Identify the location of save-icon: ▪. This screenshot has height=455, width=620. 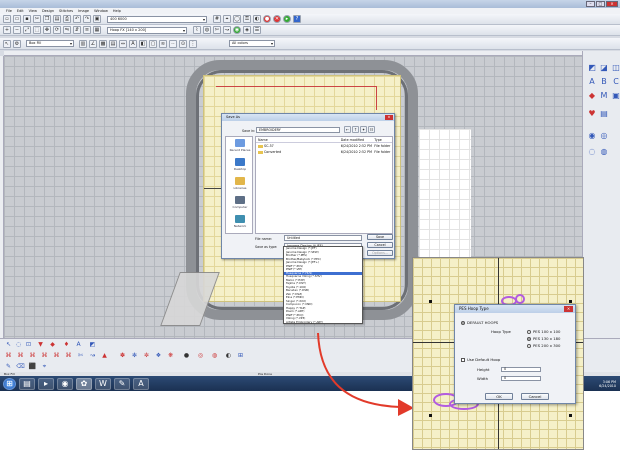
(27, 19).